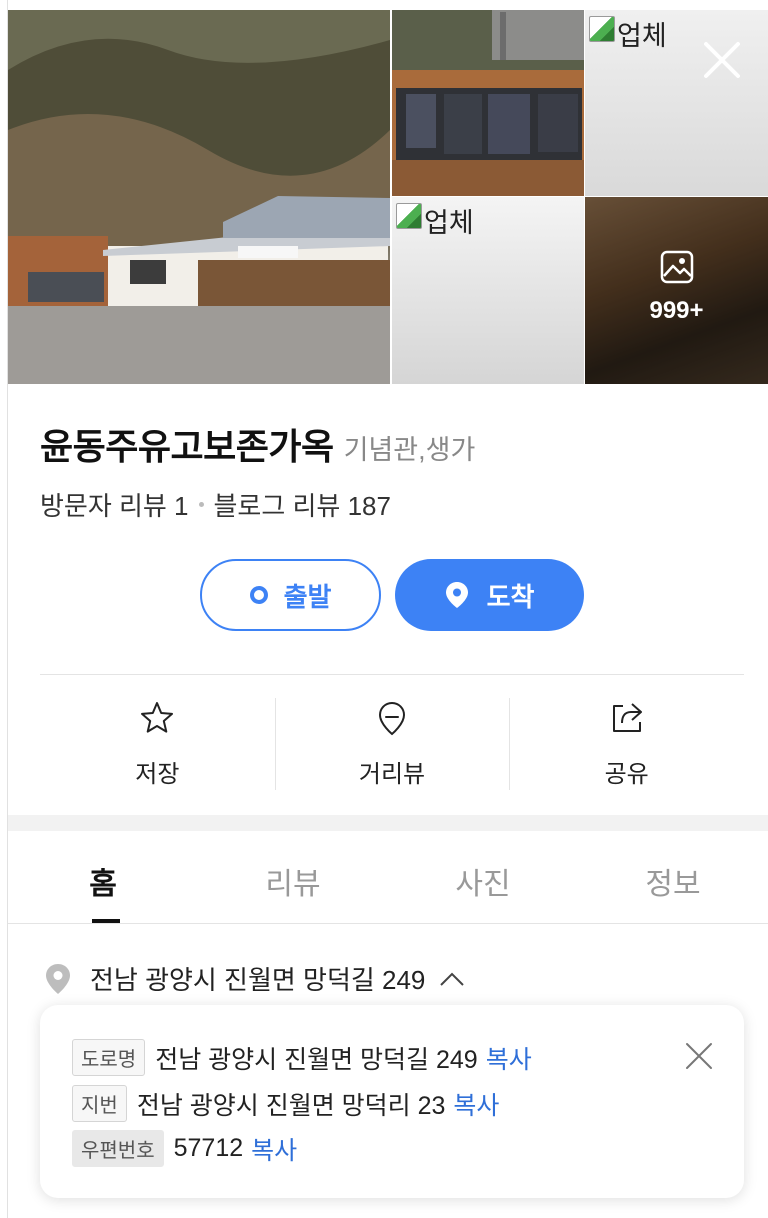 This screenshot has width=768, height=1218. Describe the element at coordinates (673, 877) in the screenshot. I see `tab-info: 정보` at that location.